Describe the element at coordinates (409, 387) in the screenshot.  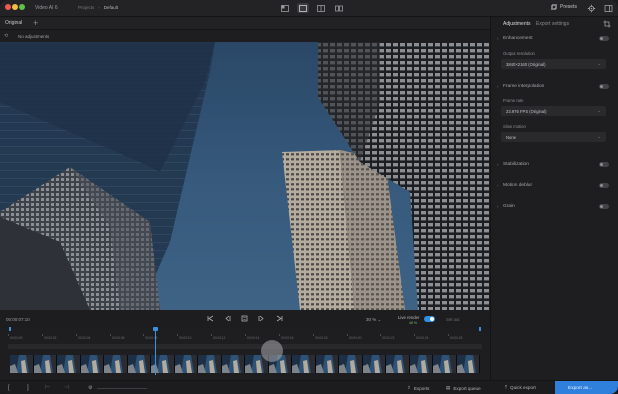
I see `upload-icon: ⇪` at that location.